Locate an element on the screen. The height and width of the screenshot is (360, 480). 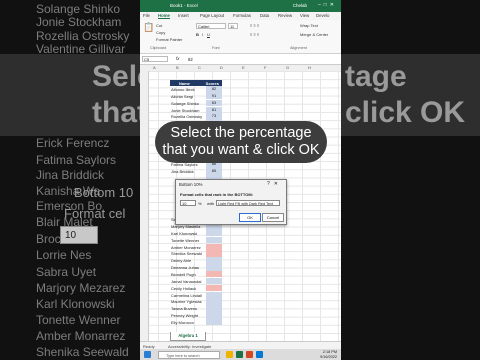
paste-icon: 📋 is located at coordinates (148, 27).